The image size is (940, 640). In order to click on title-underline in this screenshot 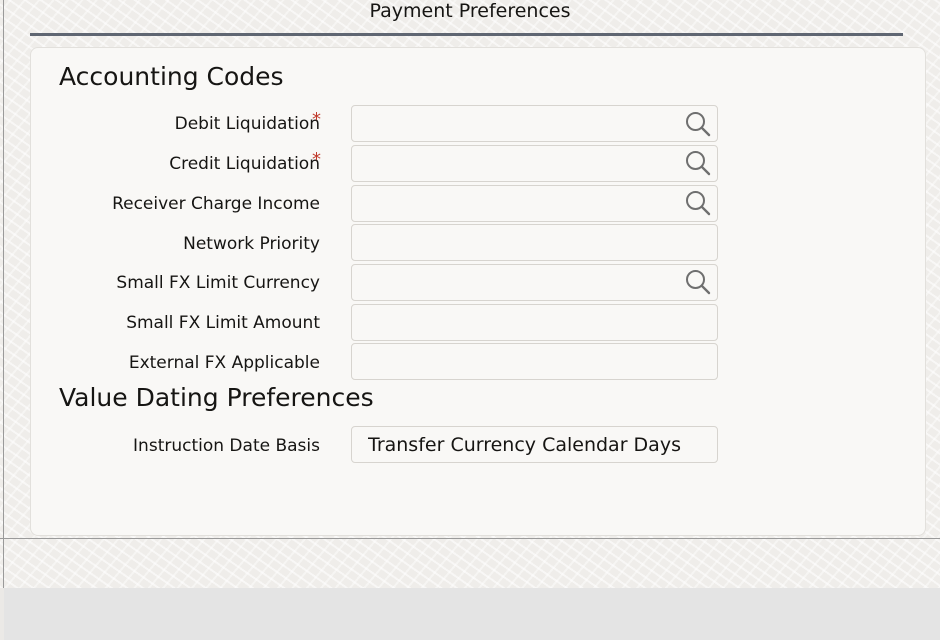, I will do `click(466, 34)`.